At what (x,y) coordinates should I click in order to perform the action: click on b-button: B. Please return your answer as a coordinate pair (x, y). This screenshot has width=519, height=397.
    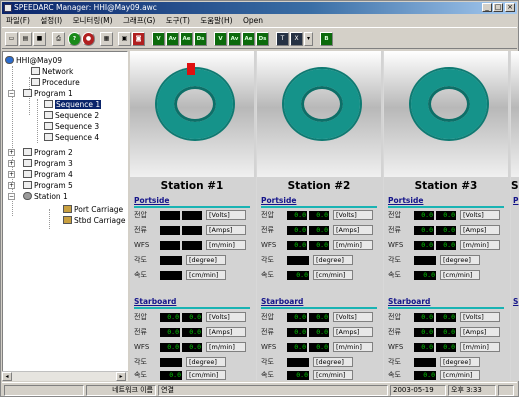
    Looking at the image, I should click on (326, 39).